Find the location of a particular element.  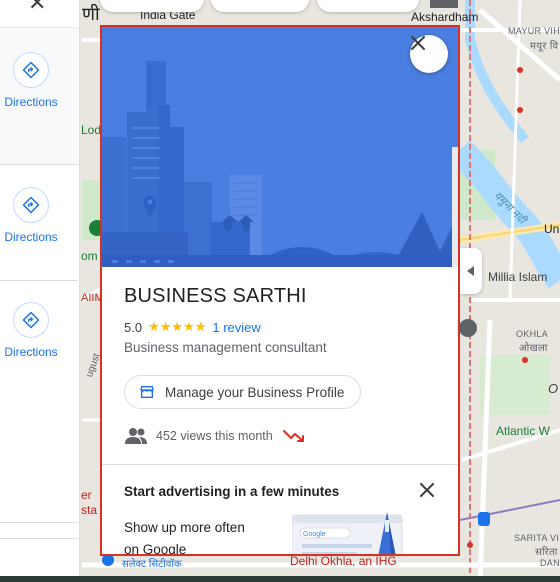

monthly-views-text: 452 views this month is located at coordinates (214, 436).